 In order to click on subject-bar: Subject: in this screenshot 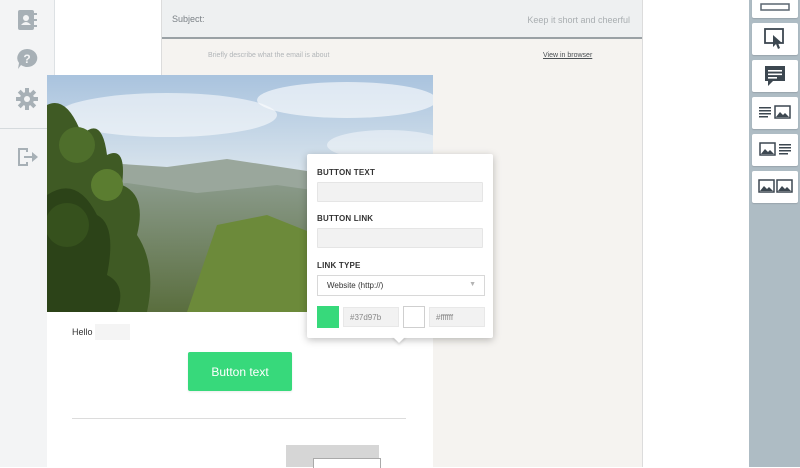, I will do `click(402, 19)`.